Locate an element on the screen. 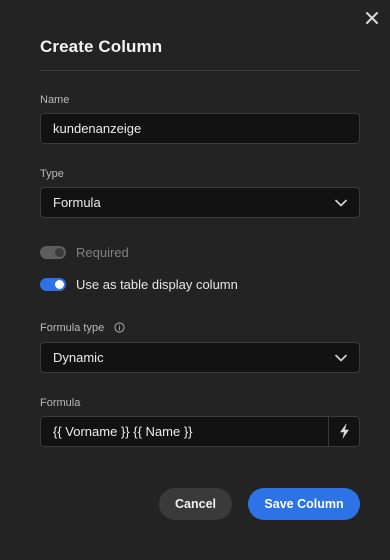  formula-helper-button is located at coordinates (343, 431).